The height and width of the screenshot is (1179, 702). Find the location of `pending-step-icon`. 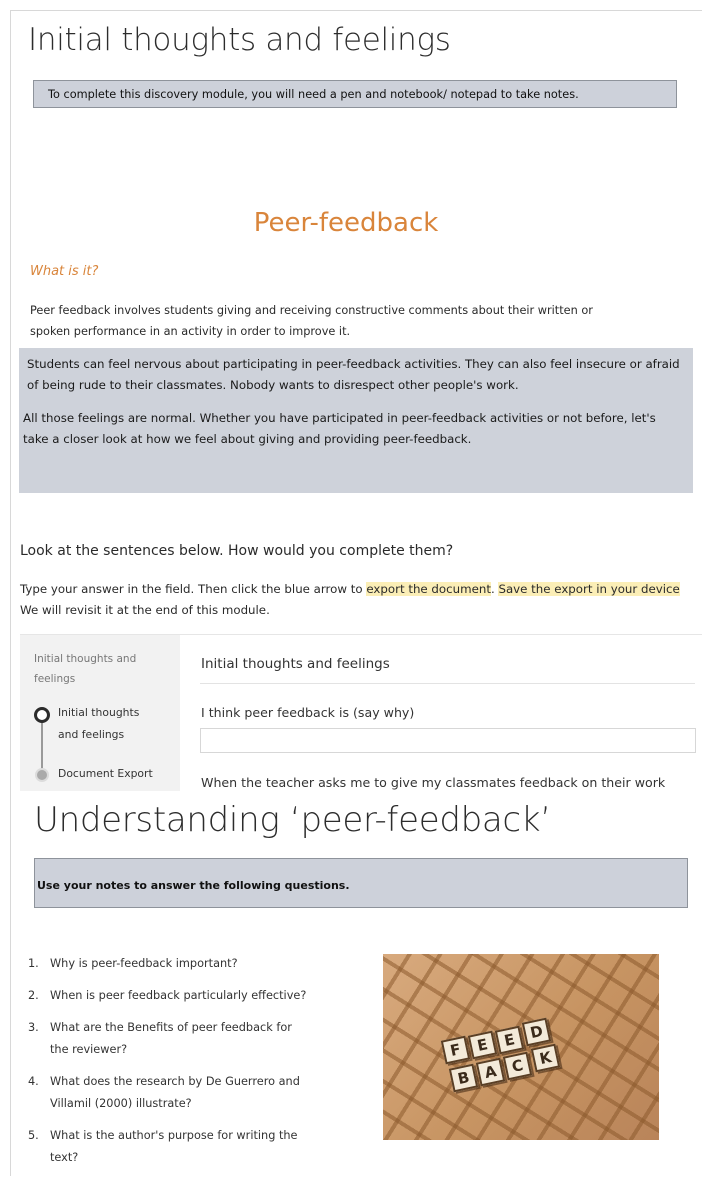

pending-step-icon is located at coordinates (42, 775).